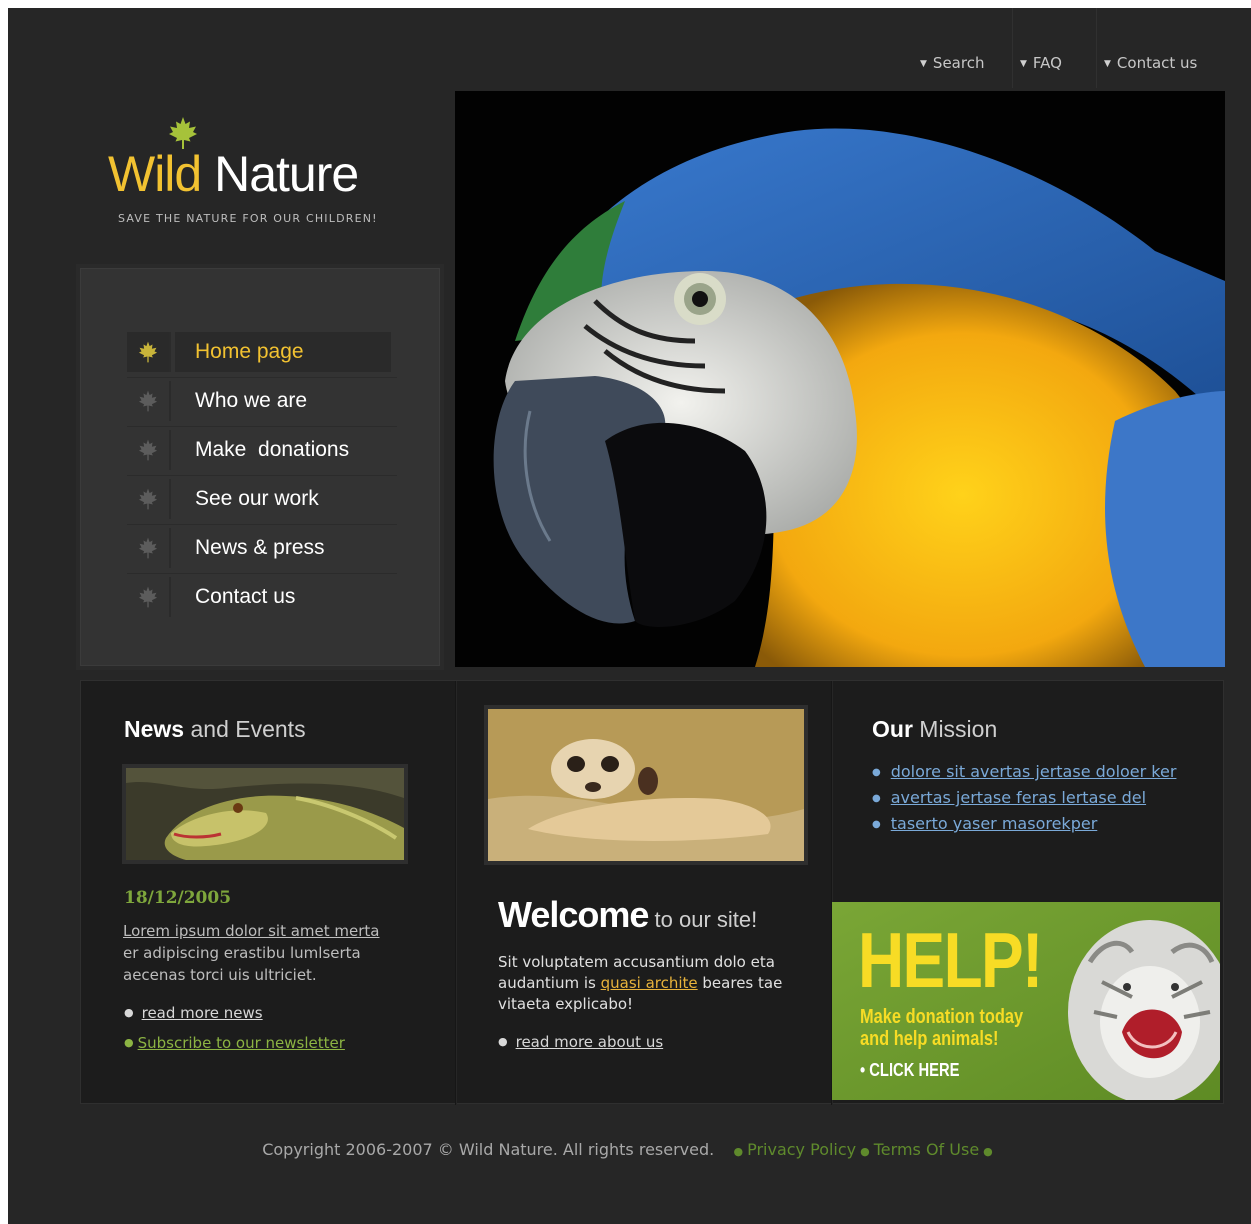  I want to click on menu-item-news-press: News & press, so click(262, 549).